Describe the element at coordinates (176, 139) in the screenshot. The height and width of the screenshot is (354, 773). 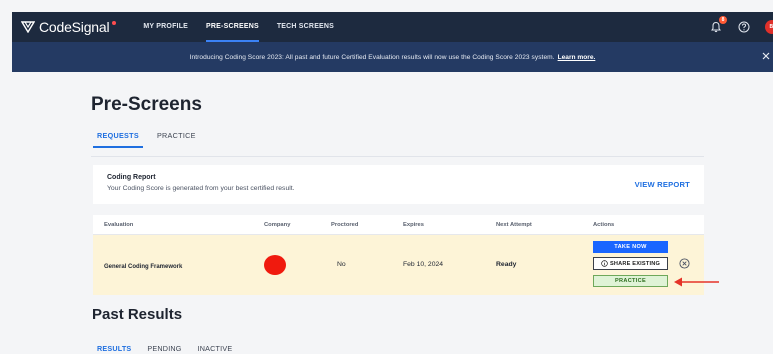
I see `tab-practice: PRACTICE` at that location.